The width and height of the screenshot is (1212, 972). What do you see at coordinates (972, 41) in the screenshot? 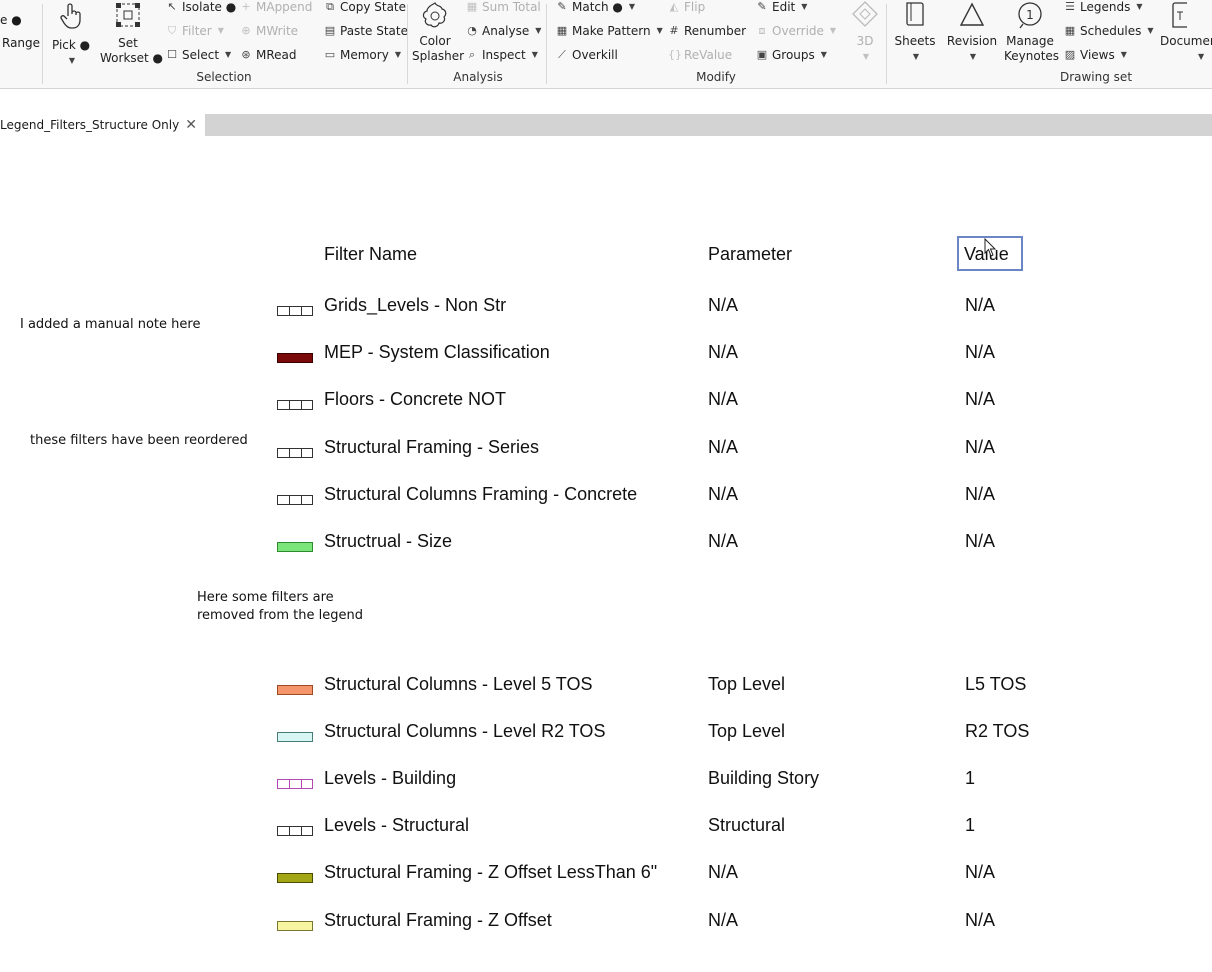
I see `revision-label: Revision` at bounding box center [972, 41].